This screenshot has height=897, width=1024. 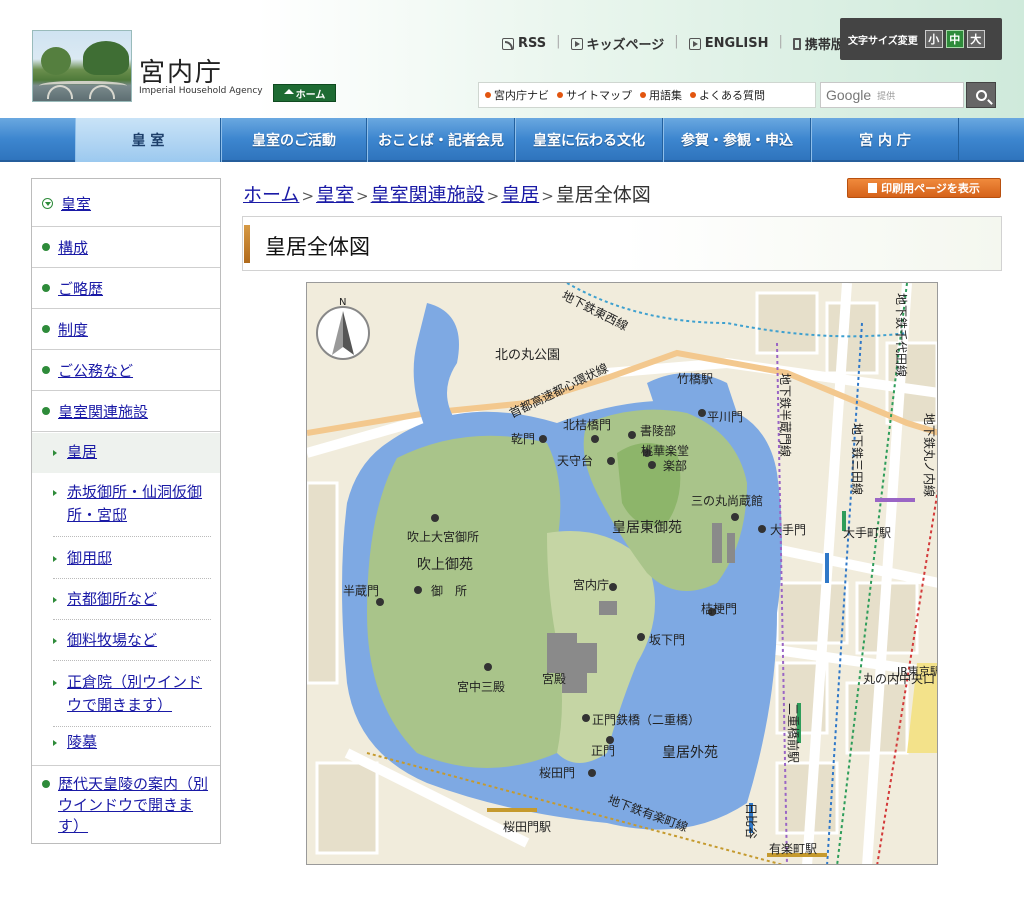 I want to click on breadcrumb-home: ホーム, so click(x=271, y=195).